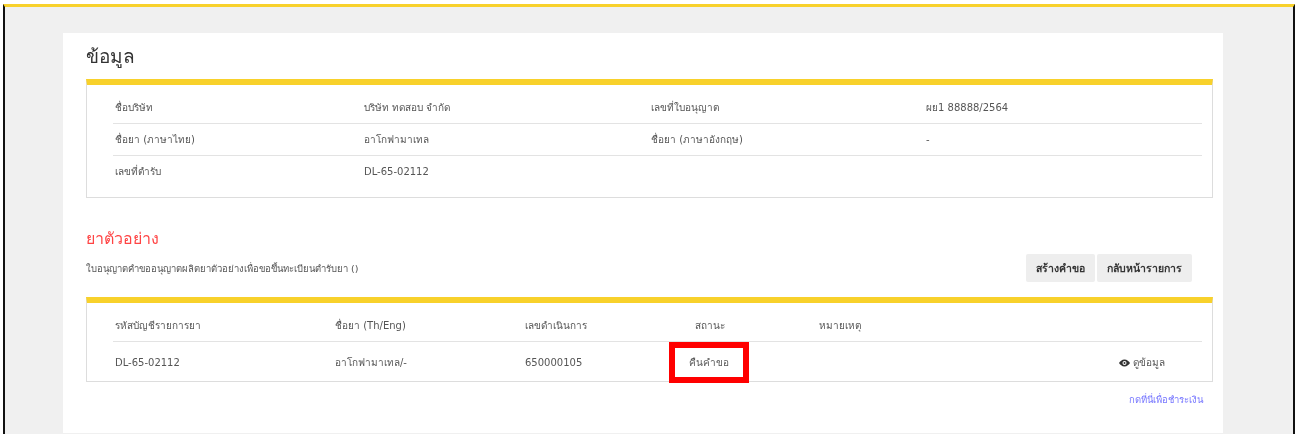 Image resolution: width=1298 pixels, height=434 pixels. I want to click on field-label: ชื่อยา (ภาษาไทย), so click(155, 139).